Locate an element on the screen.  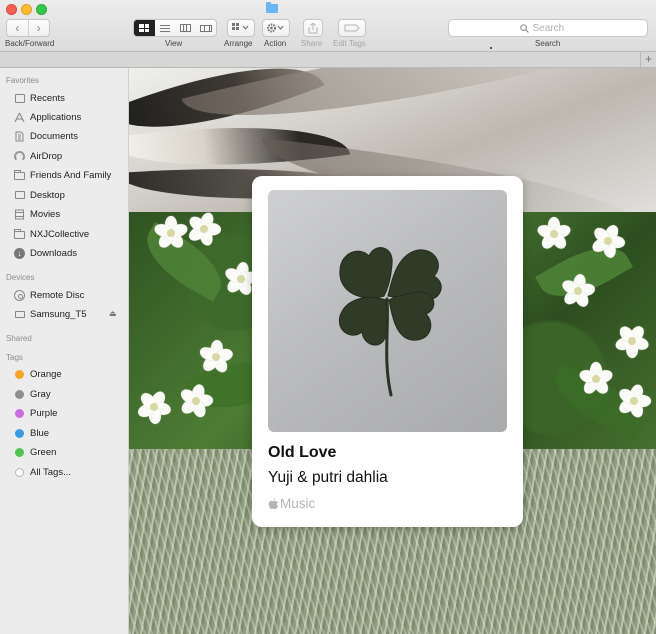
close-window-button is located at coordinates (11, 9).